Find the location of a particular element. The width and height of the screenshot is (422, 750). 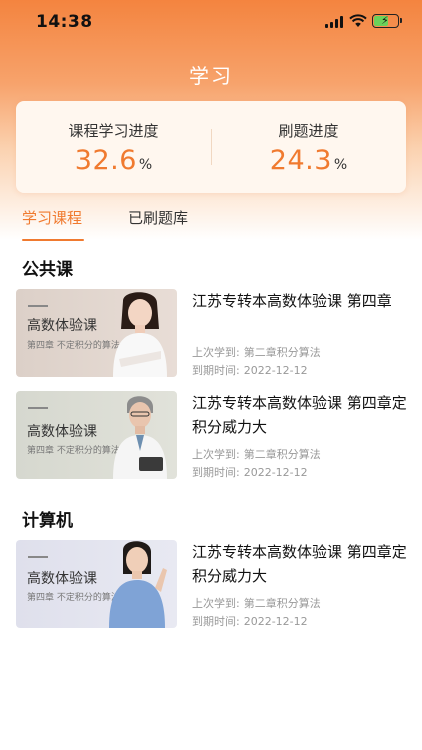

practice-progress-value: 24.3% is located at coordinates (308, 160).